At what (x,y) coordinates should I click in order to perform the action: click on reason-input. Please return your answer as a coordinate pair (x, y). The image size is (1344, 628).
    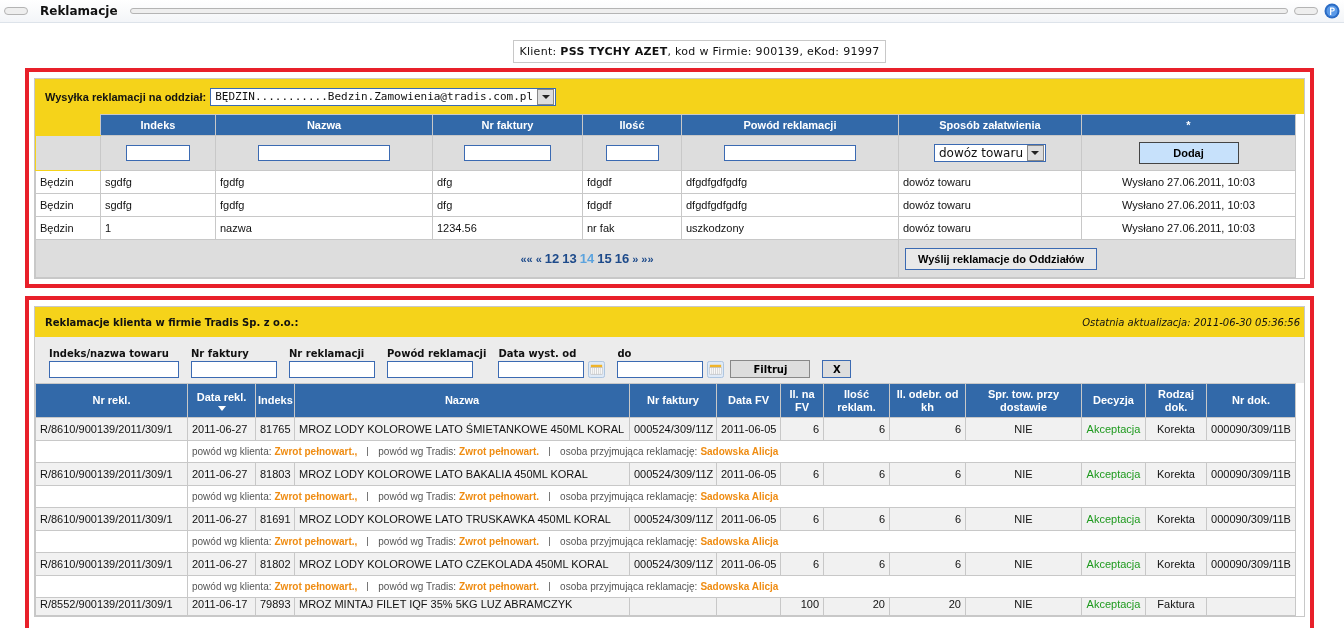
    Looking at the image, I should click on (790, 153).